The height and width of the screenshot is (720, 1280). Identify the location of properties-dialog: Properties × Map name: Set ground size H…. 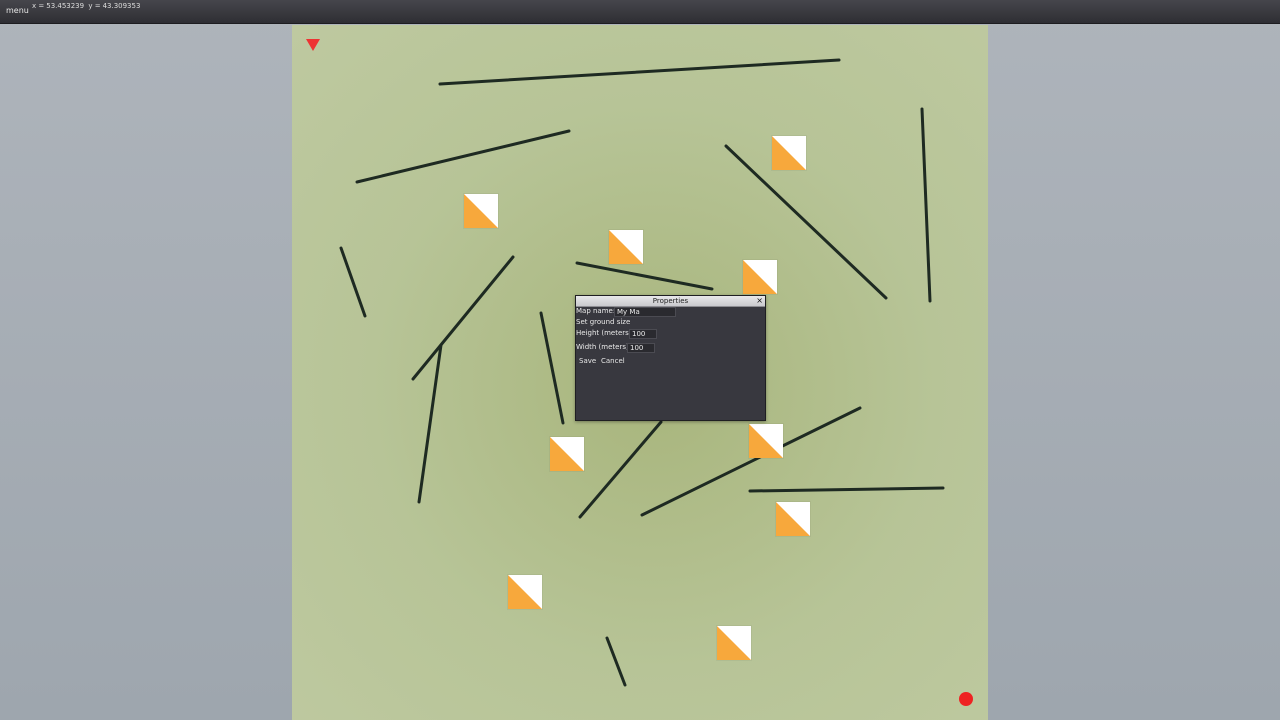
(670, 358).